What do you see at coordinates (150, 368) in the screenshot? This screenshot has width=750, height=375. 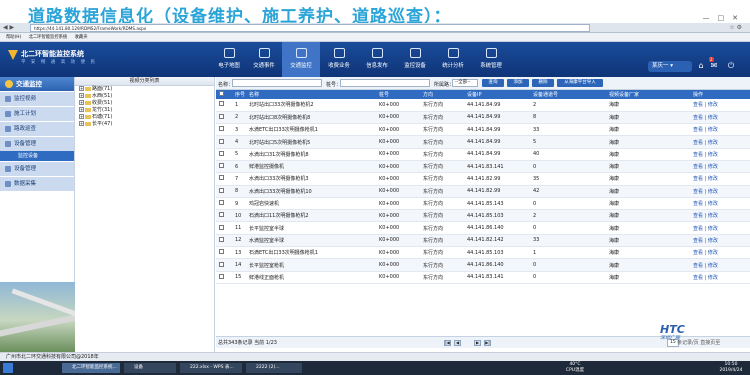 I see `task-settings: 设备` at bounding box center [150, 368].